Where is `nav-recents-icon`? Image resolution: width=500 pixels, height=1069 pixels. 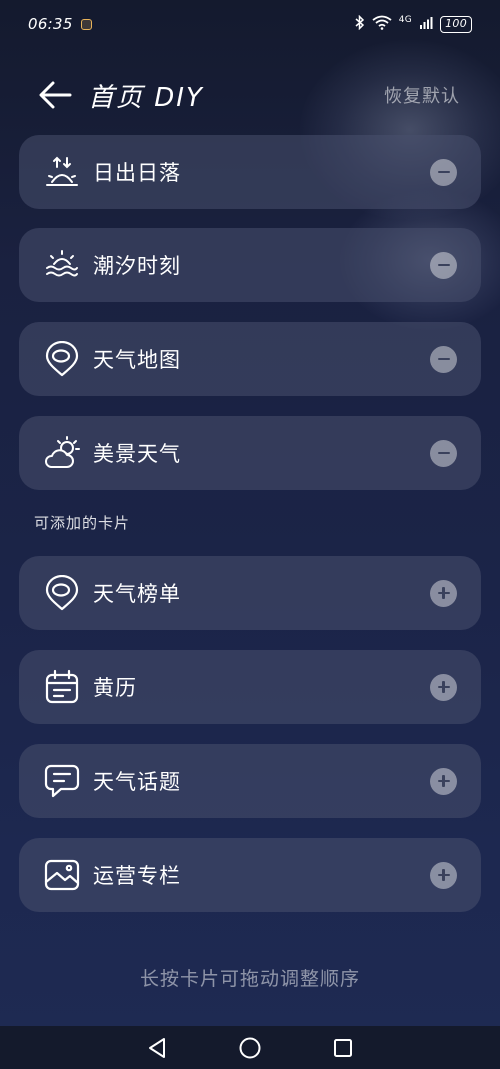
nav-recents-icon is located at coordinates (343, 1048).